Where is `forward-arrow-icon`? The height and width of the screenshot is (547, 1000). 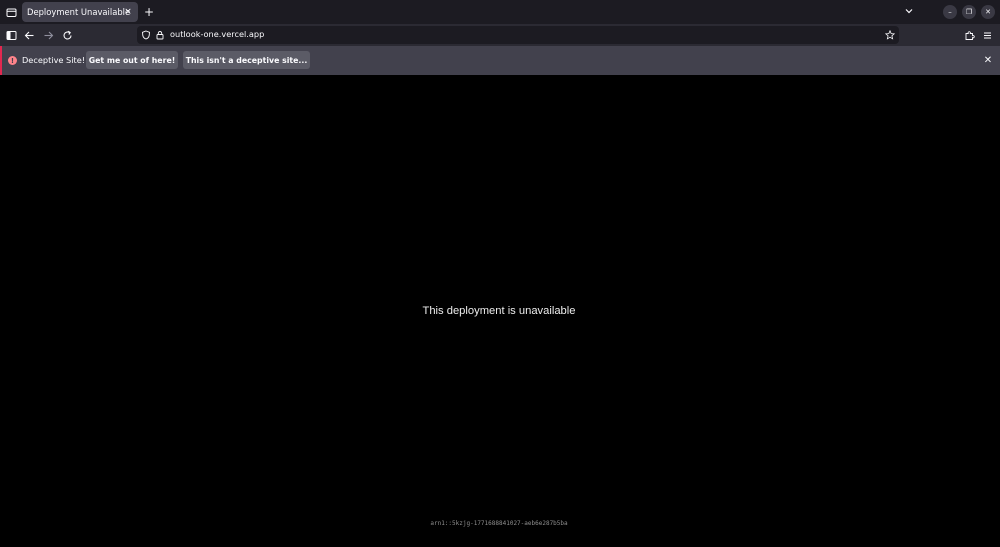
forward-arrow-icon is located at coordinates (48, 35).